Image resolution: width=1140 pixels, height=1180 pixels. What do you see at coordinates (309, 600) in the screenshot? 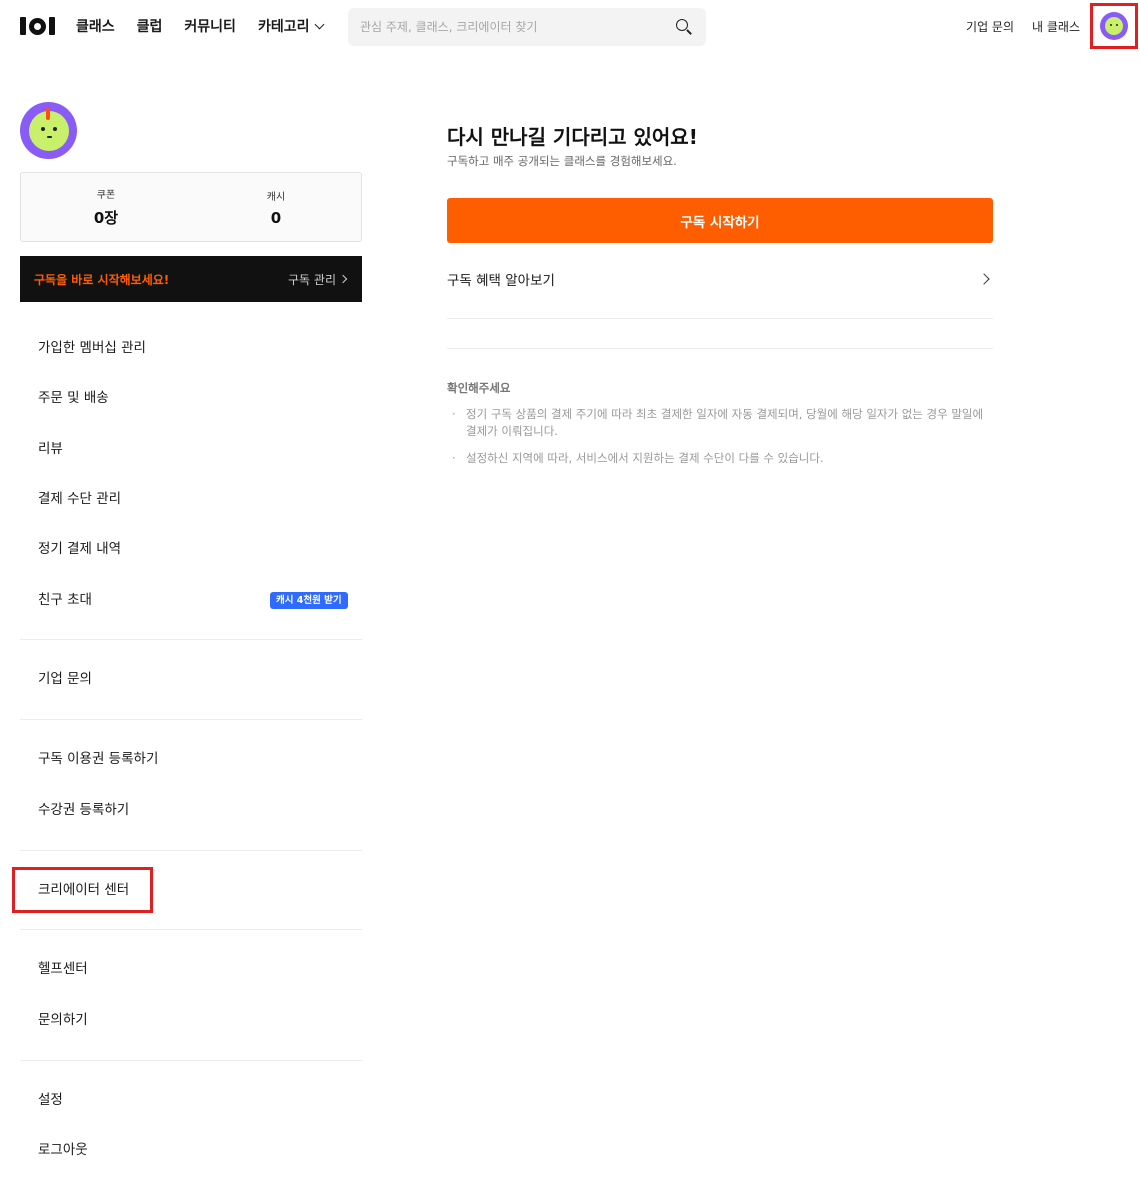
I see `invite-reward-badge: 캐시 4천원 받기` at bounding box center [309, 600].